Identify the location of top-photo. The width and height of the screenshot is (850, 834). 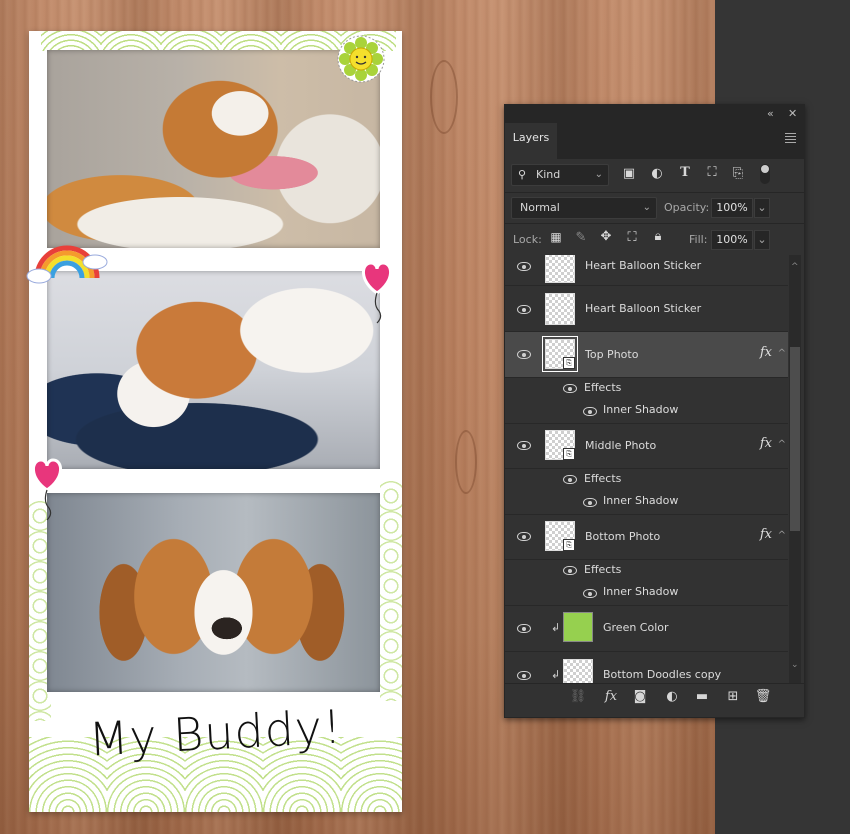
(213, 149).